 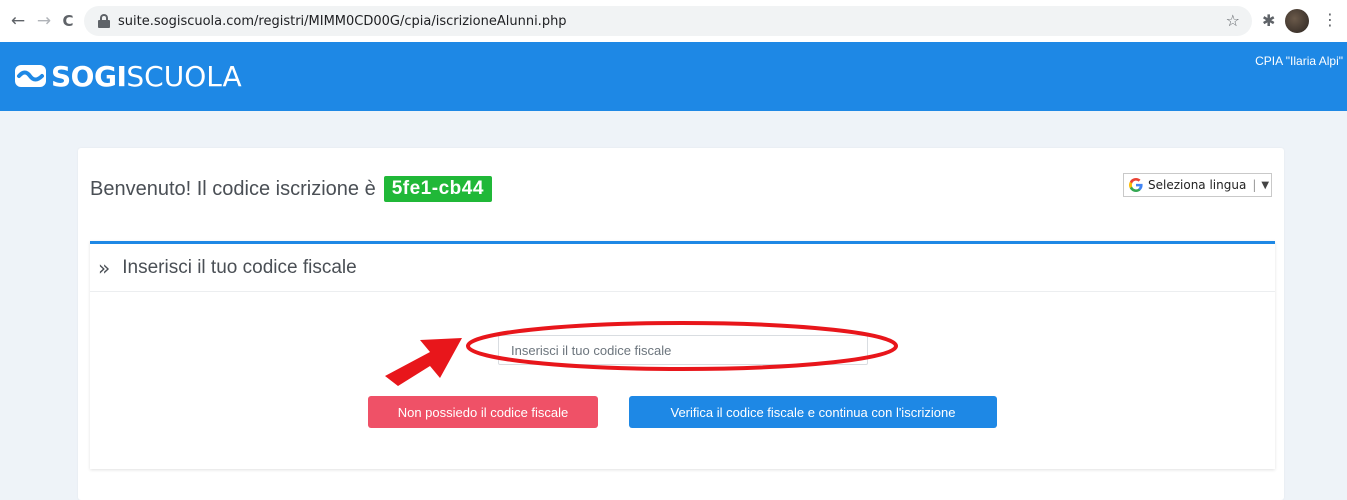 What do you see at coordinates (1136, 185) in the screenshot?
I see `google-icon` at bounding box center [1136, 185].